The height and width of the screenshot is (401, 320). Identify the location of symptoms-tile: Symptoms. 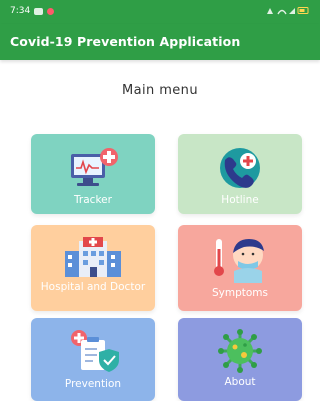
(240, 268).